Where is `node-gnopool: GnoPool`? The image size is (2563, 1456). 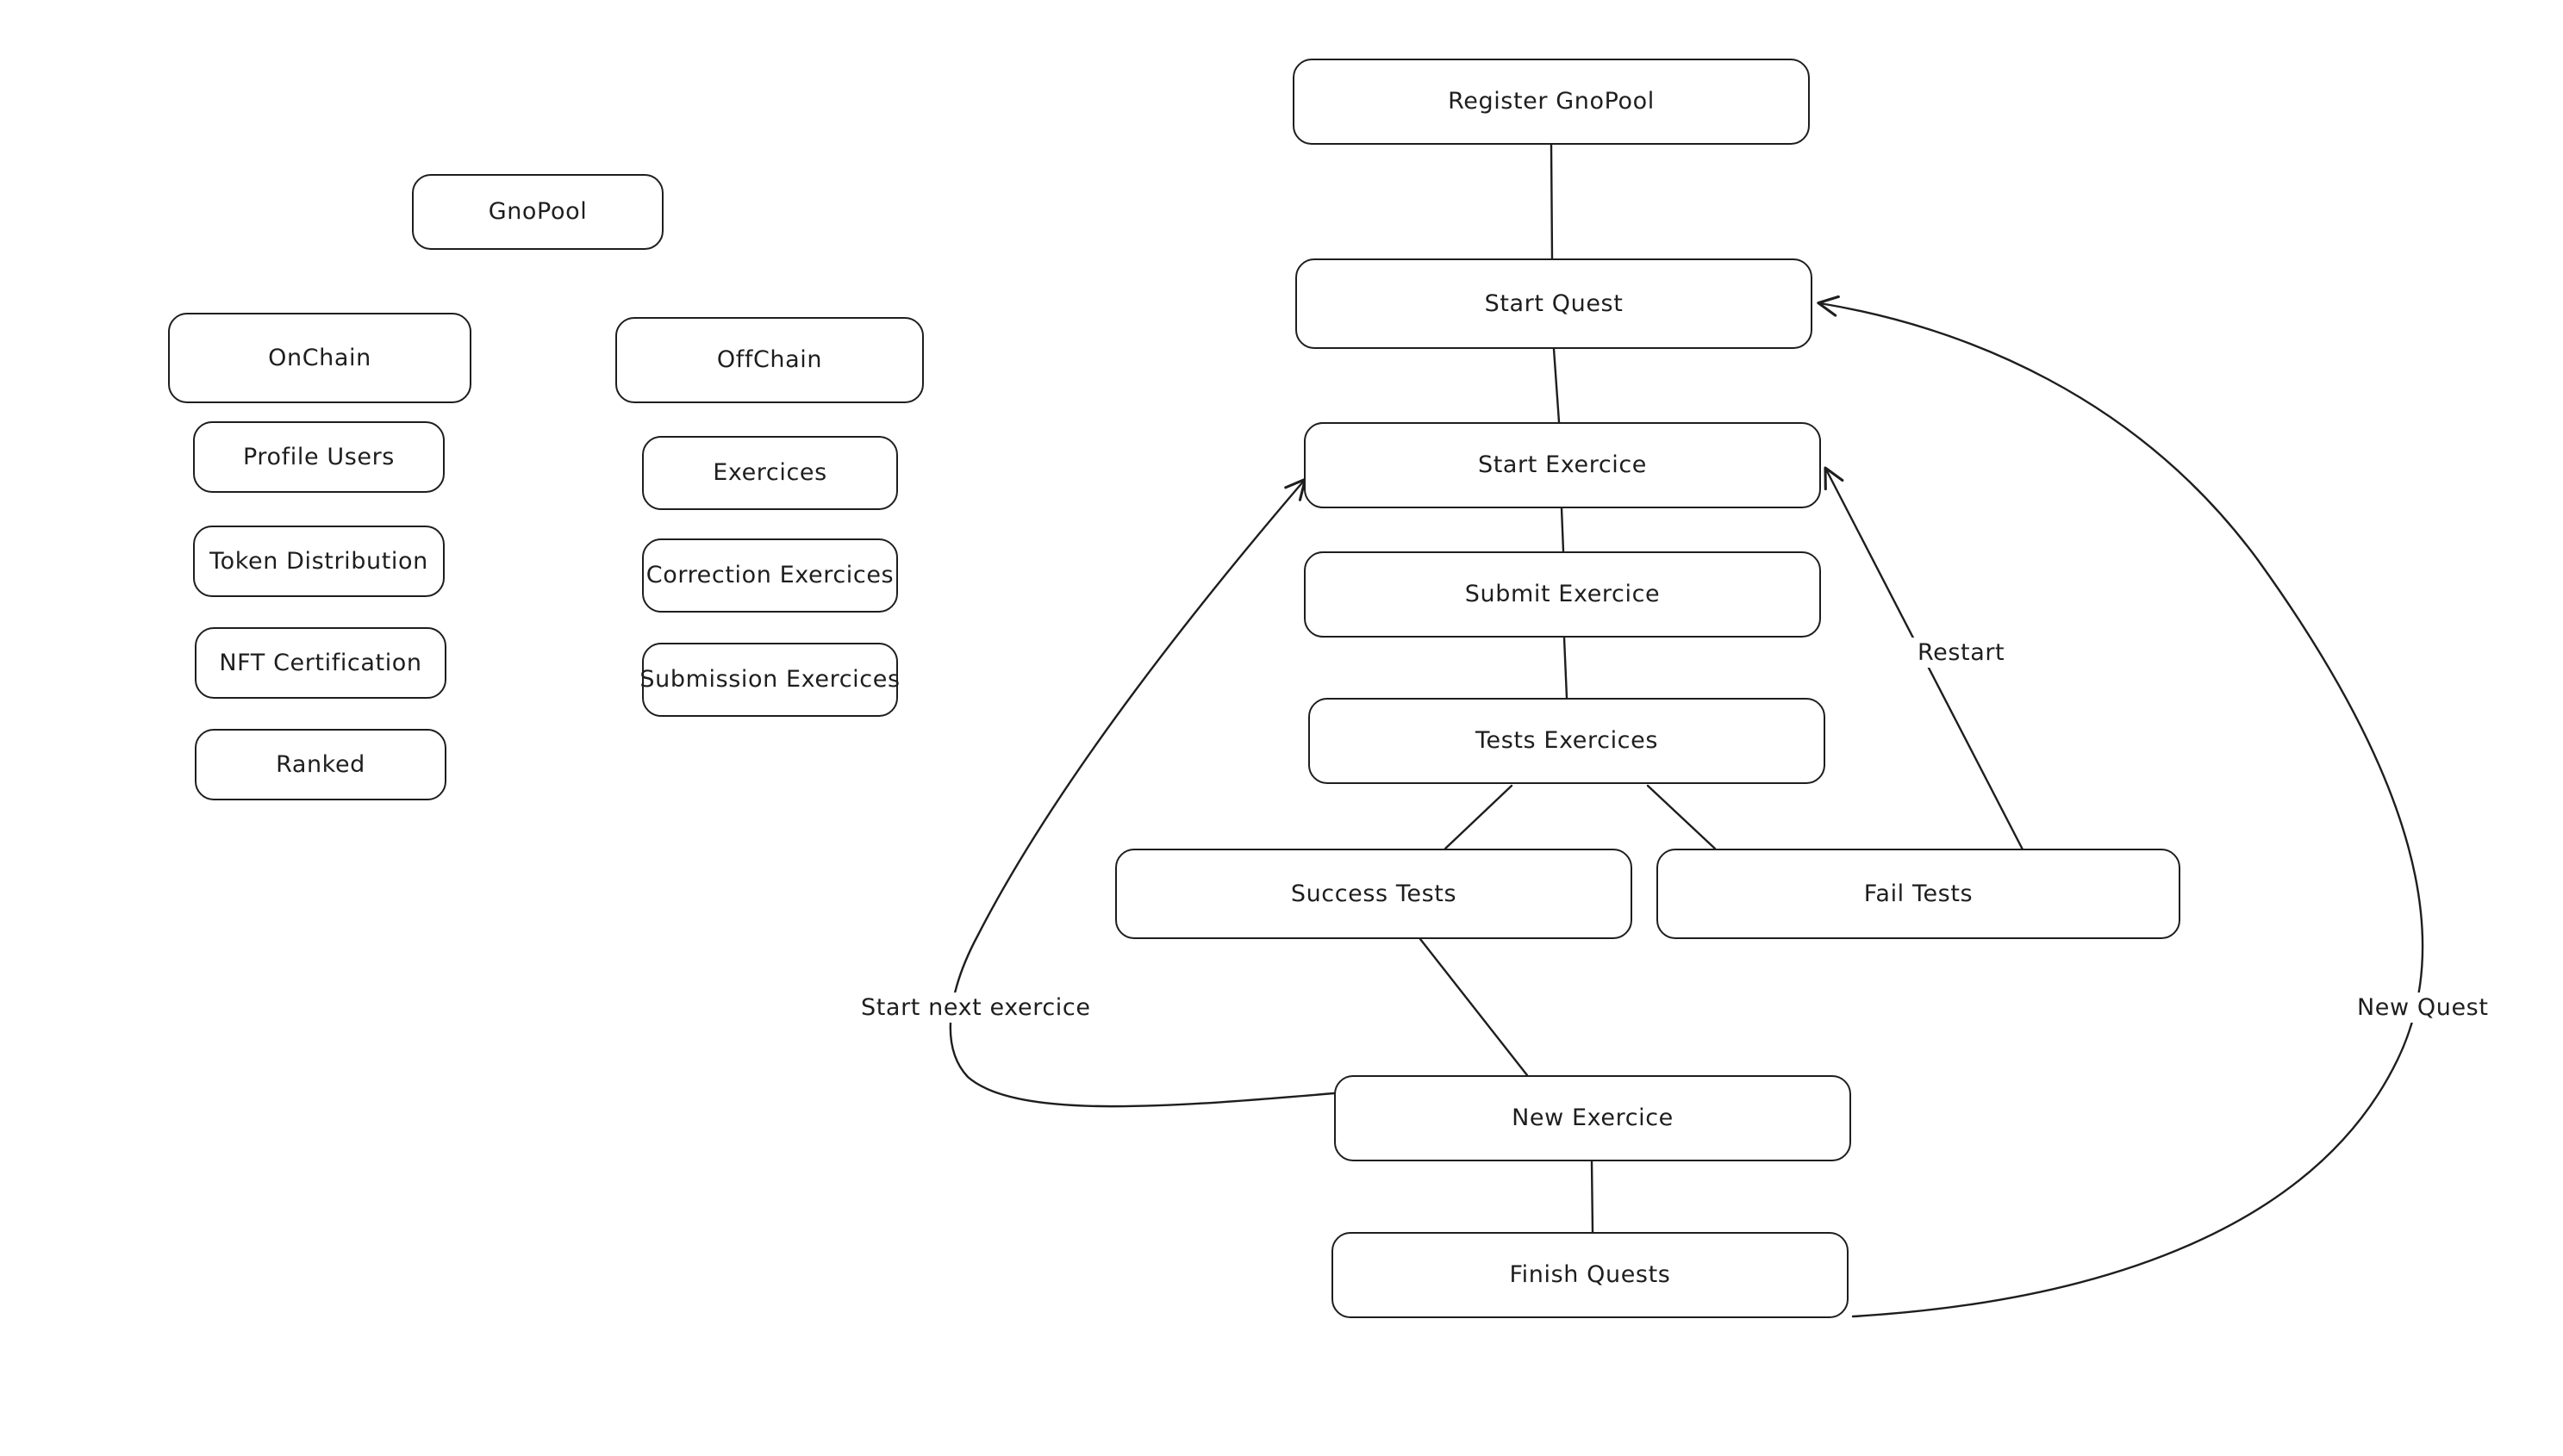 node-gnopool: GnoPool is located at coordinates (538, 212).